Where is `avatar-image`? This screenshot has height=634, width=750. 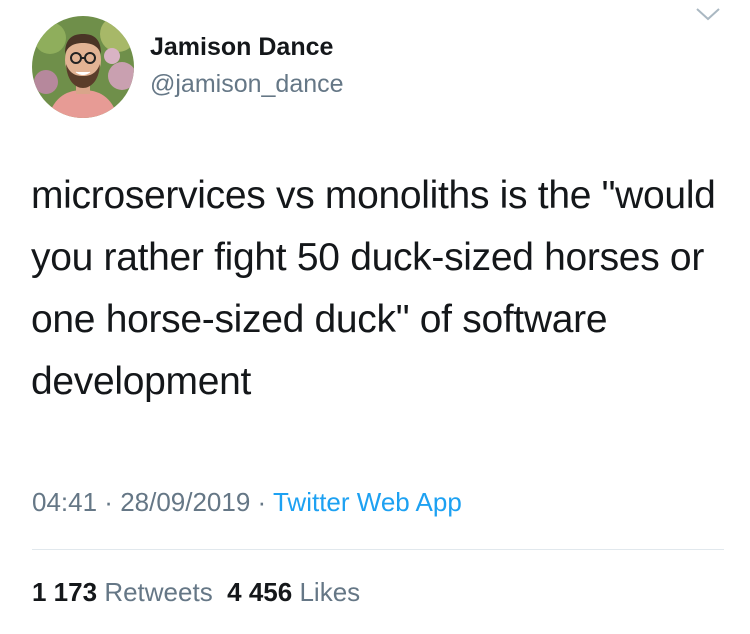
avatar-image is located at coordinates (83, 67).